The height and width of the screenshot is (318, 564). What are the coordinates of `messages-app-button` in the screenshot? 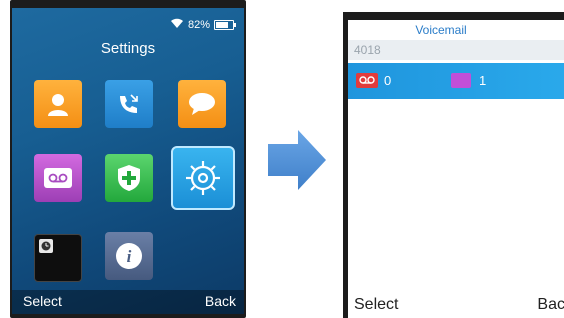 It's located at (202, 104).